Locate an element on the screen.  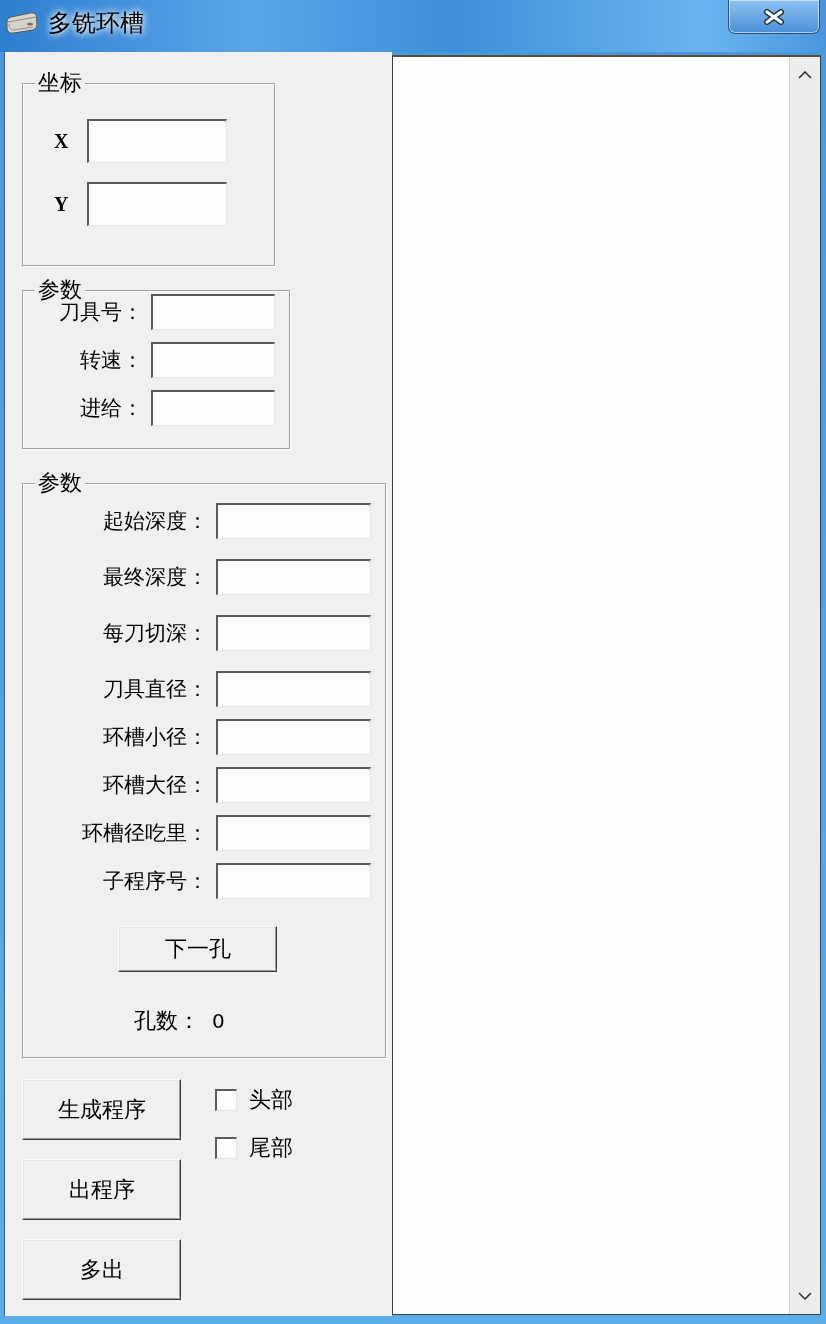
output-program-button: 出程序 is located at coordinates (101, 1189).